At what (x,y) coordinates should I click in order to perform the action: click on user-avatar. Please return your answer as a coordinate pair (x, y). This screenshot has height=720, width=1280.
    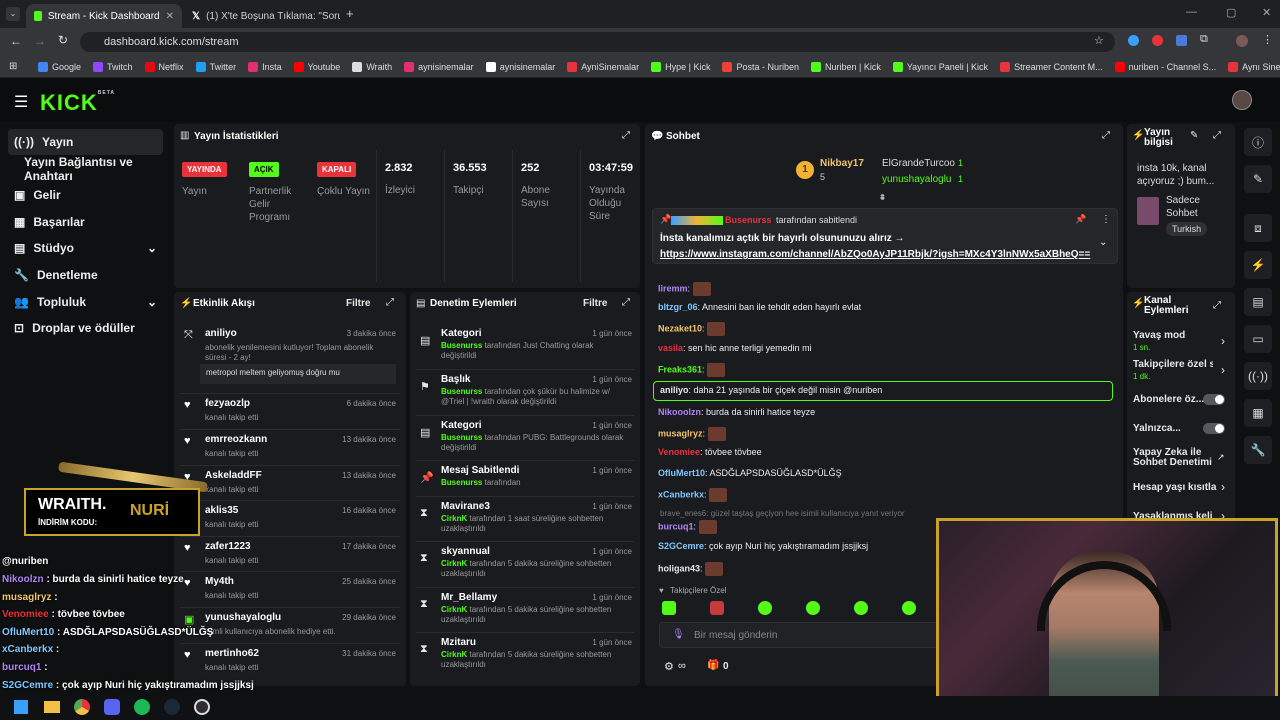
    Looking at the image, I should click on (1242, 100).